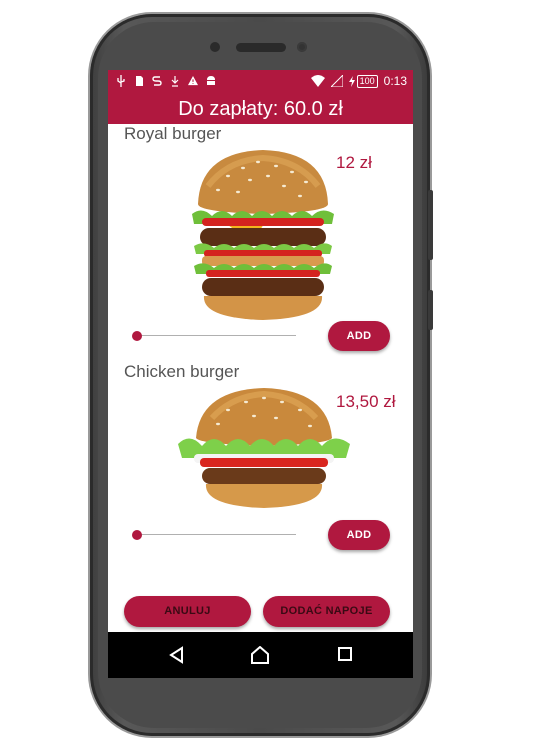 The height and width of the screenshot is (750, 535). I want to click on product-name: Chicken burger, so click(182, 371).